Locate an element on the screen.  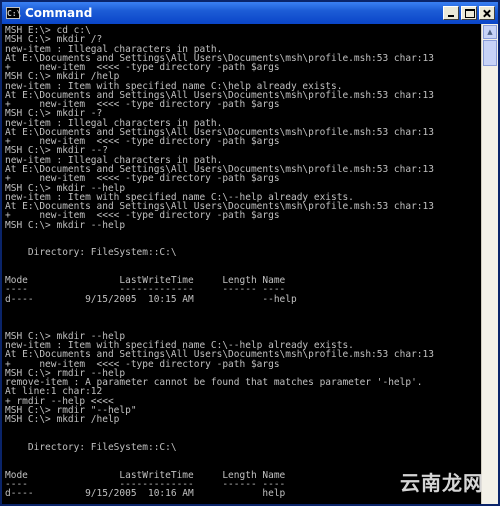
window-title: Command is located at coordinates (59, 13).